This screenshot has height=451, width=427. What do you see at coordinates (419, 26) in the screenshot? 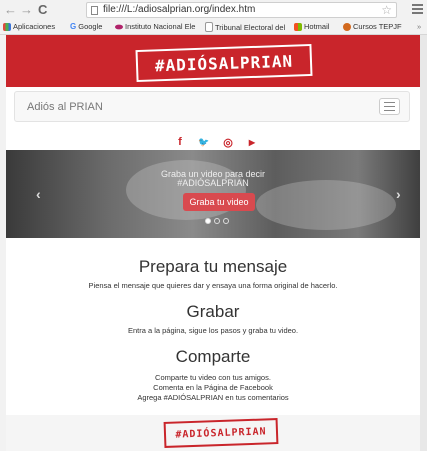
I see `bookmarks-overflow-icon: »` at bounding box center [419, 26].